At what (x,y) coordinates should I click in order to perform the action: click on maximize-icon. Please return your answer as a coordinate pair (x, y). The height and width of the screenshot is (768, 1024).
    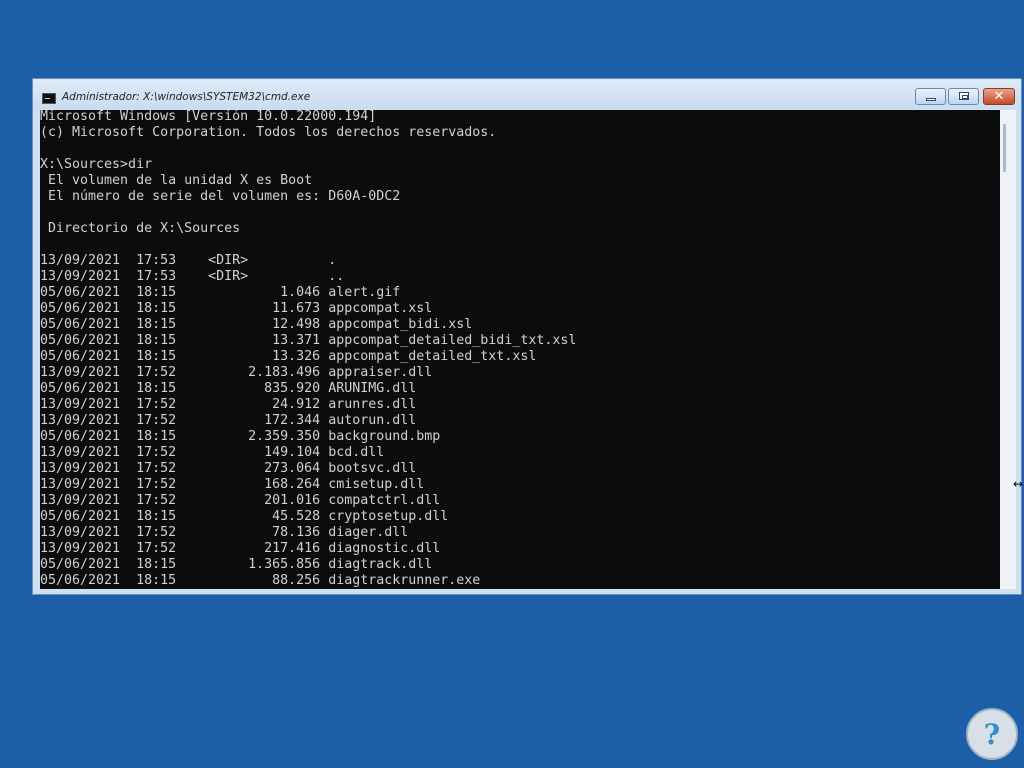
    Looking at the image, I should click on (964, 96).